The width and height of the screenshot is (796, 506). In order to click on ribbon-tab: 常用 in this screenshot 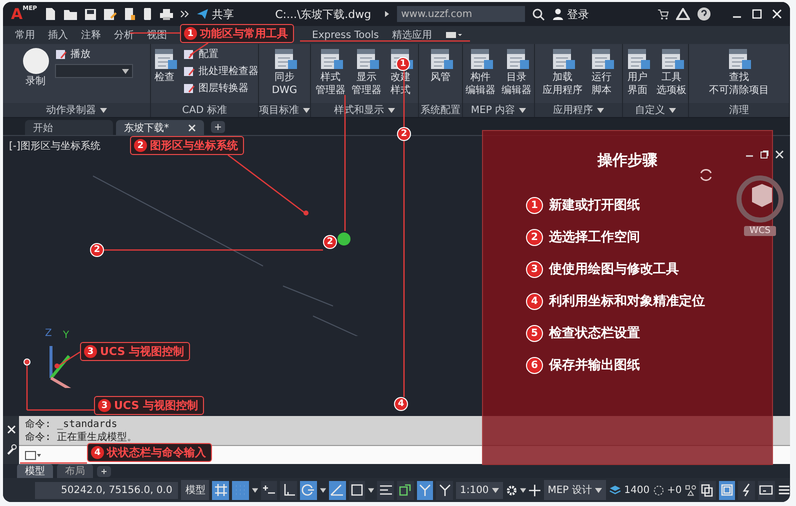, I will do `click(25, 35)`.